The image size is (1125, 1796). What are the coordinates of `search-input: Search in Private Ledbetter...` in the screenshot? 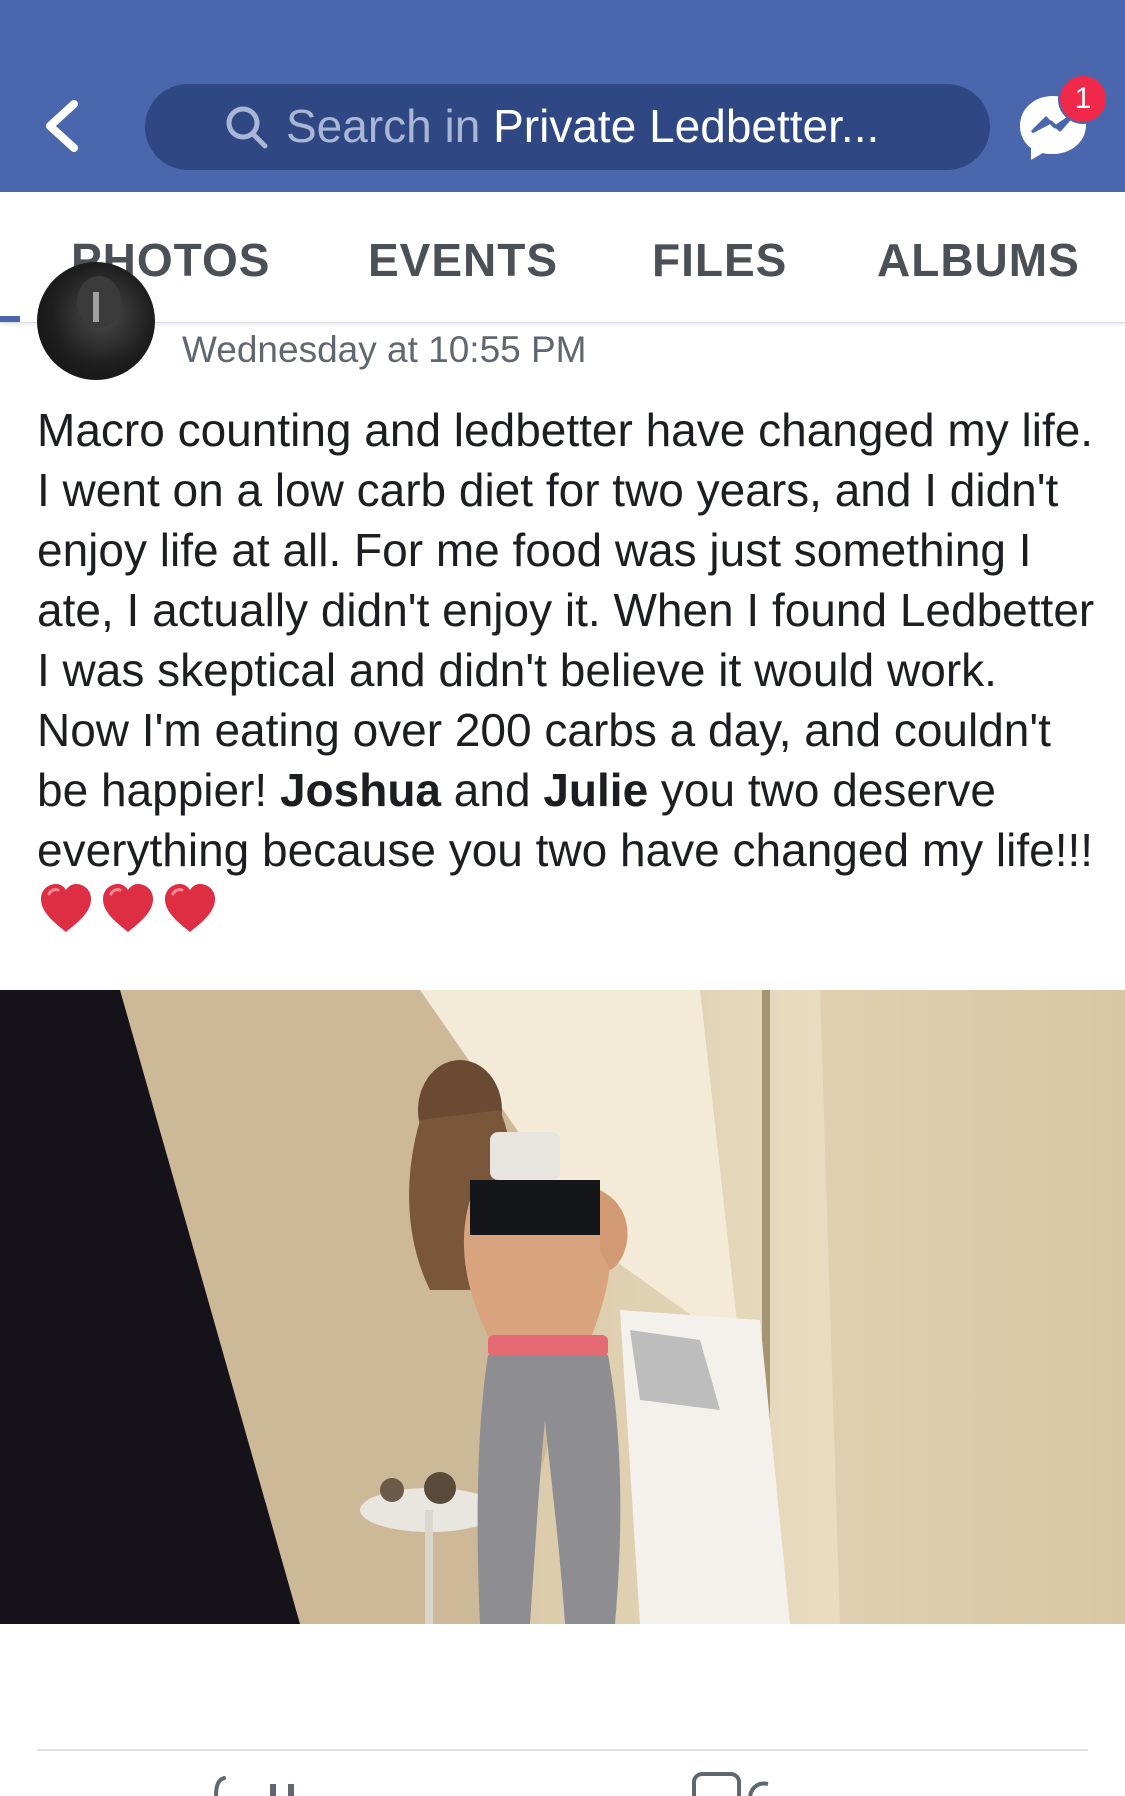 It's located at (567, 127).